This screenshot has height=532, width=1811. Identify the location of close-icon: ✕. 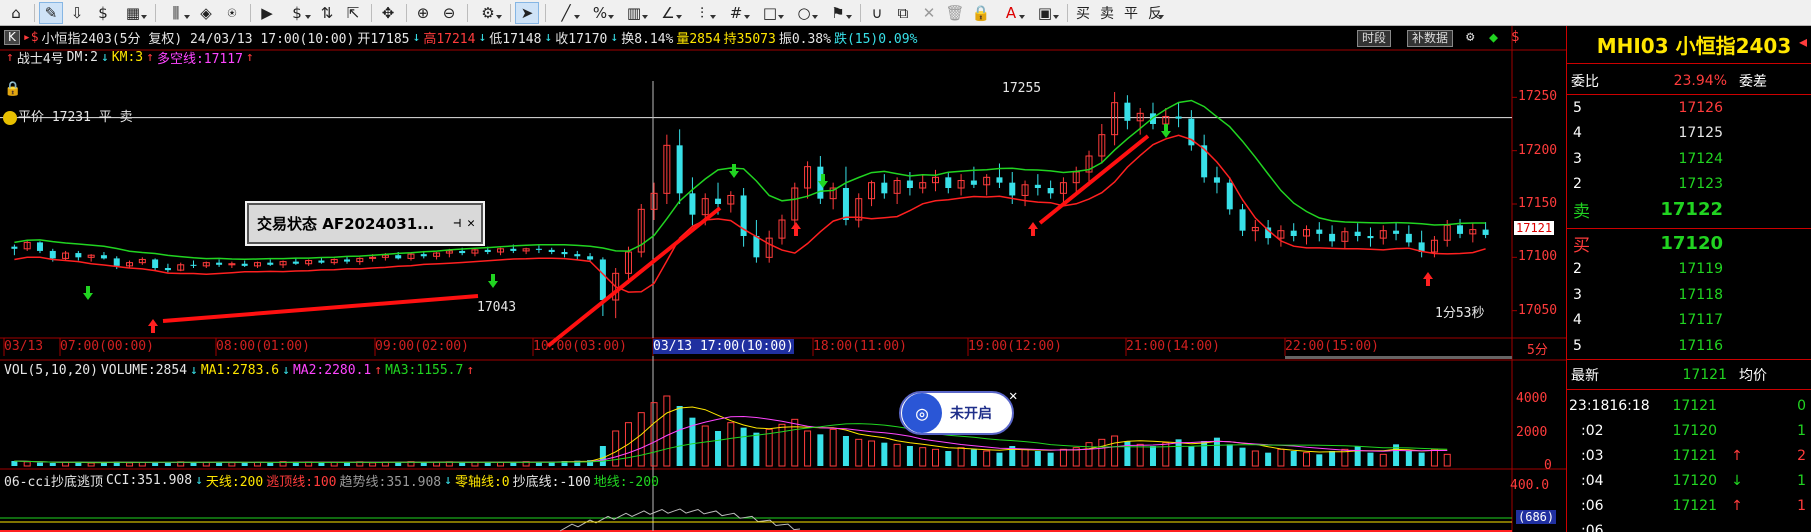
(471, 223).